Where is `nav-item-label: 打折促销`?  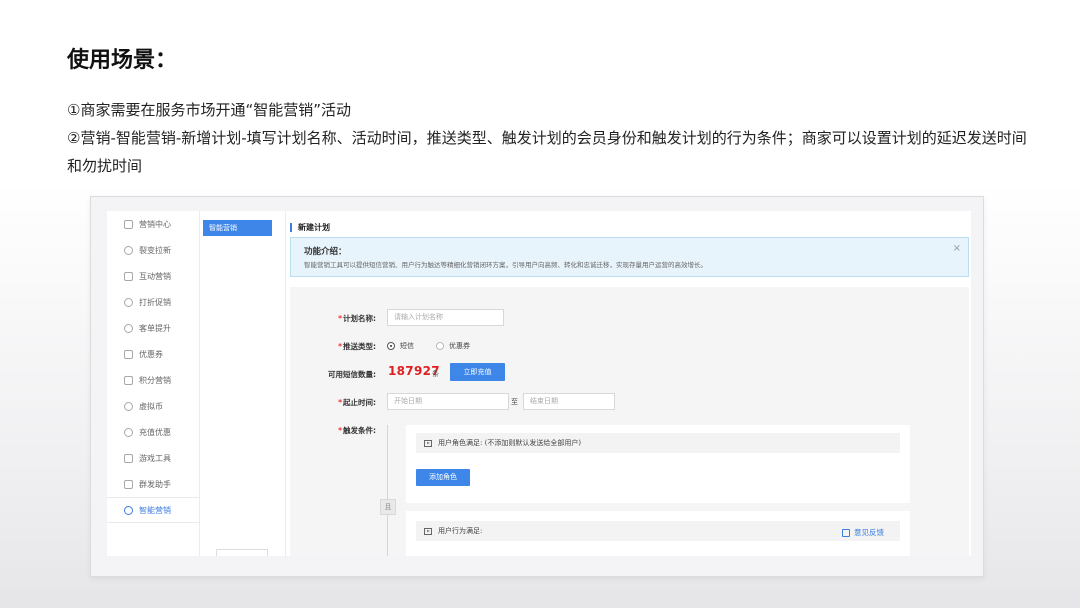
nav-item-label: 打折促销 is located at coordinates (155, 302).